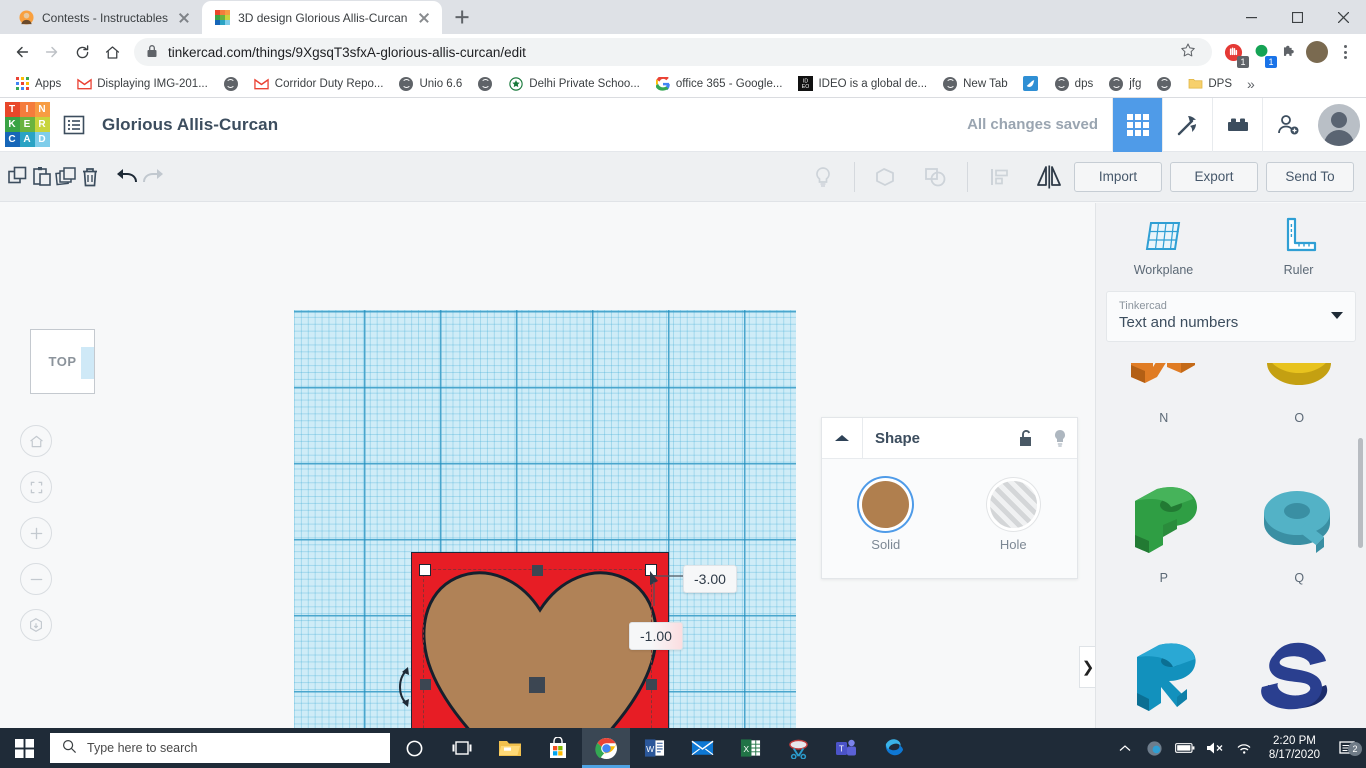 The width and height of the screenshot is (1366, 768). I want to click on back-arrow-icon, so click(22, 52).